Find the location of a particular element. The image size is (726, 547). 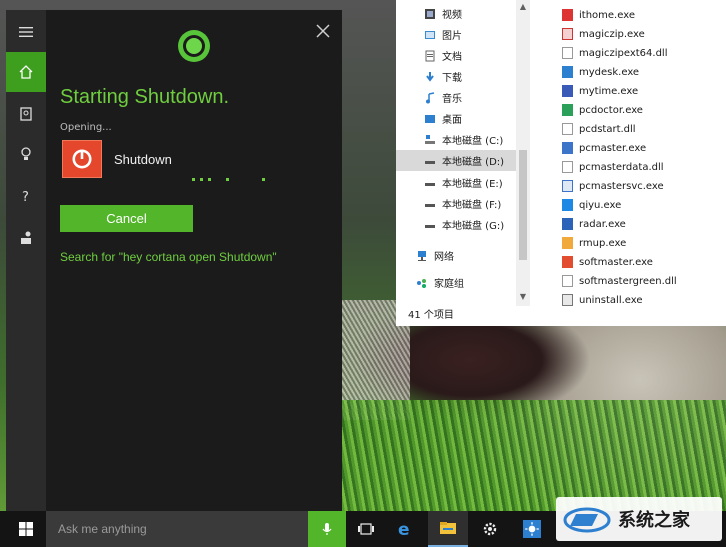

help-icon: ? is located at coordinates (26, 196).